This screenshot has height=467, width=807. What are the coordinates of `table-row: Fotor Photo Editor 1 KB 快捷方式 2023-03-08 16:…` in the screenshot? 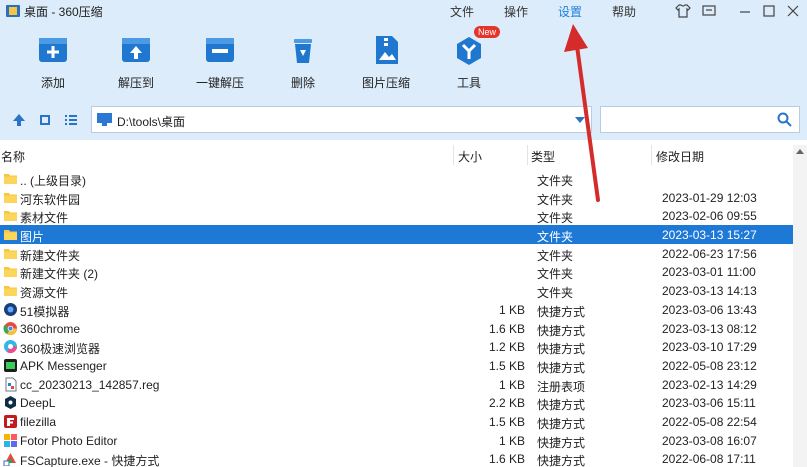 It's located at (396, 440).